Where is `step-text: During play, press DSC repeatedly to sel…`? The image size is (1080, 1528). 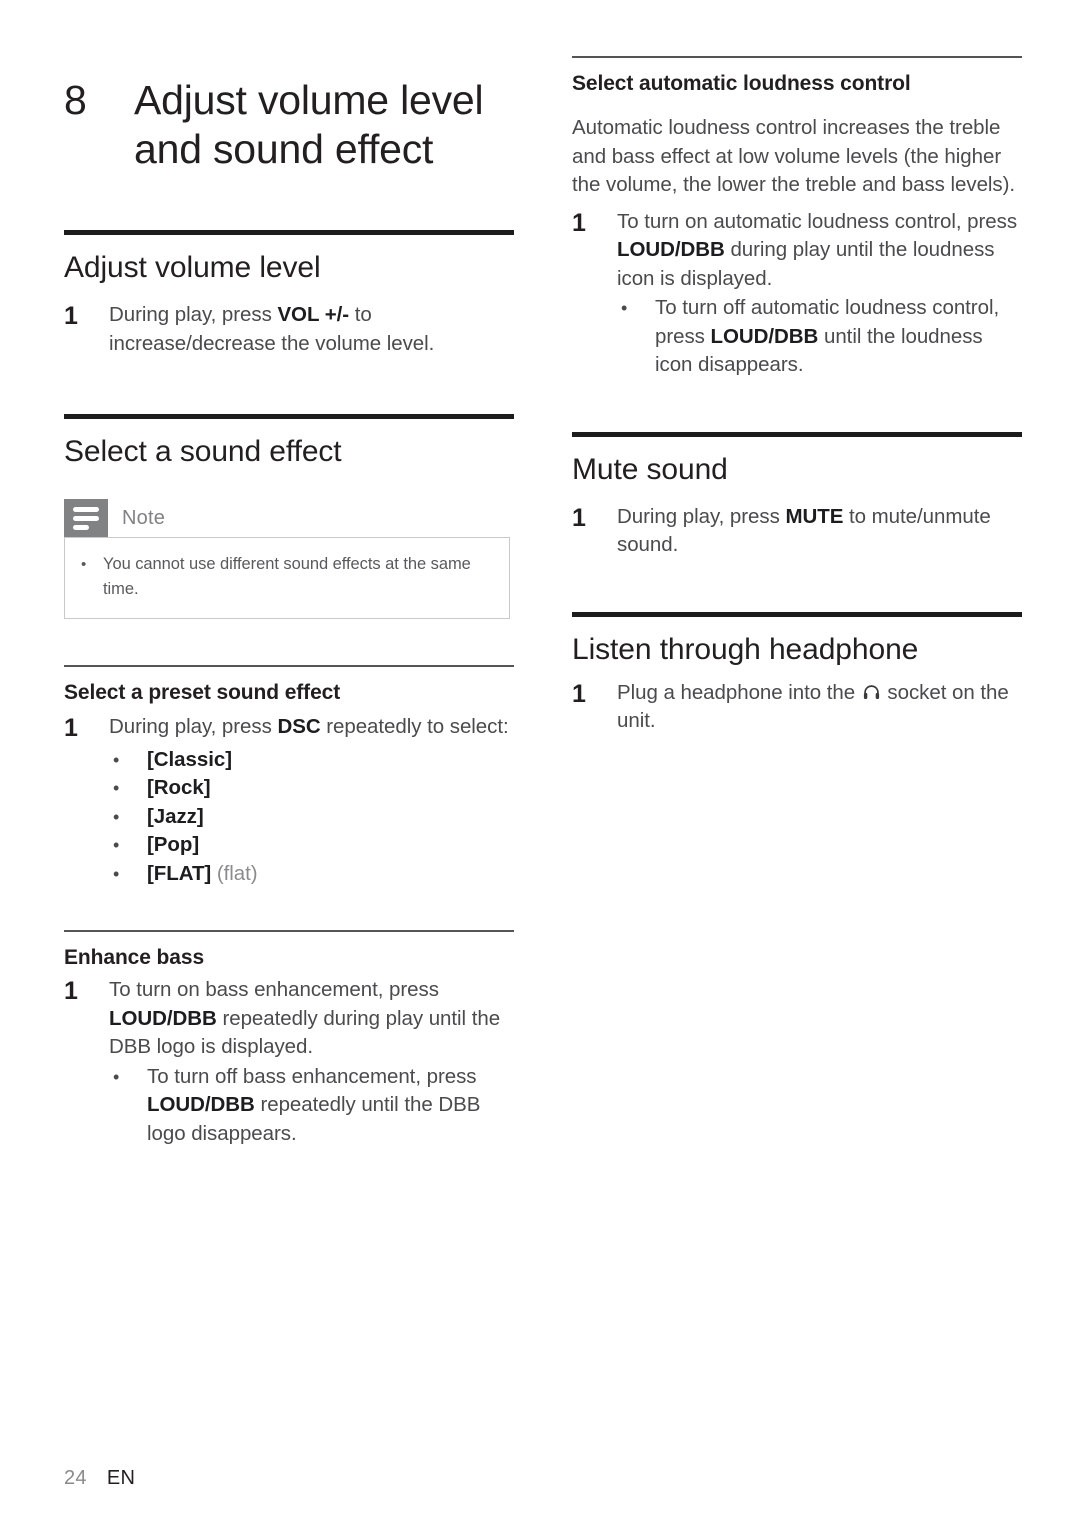
step-text: During play, press DSC repeatedly to sel… is located at coordinates (311, 800).